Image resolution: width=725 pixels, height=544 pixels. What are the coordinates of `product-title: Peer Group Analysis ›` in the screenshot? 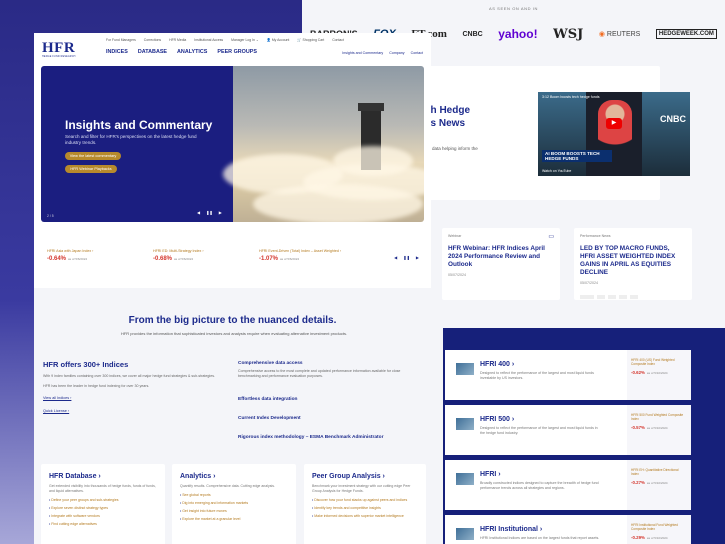 It's located at (365, 476).